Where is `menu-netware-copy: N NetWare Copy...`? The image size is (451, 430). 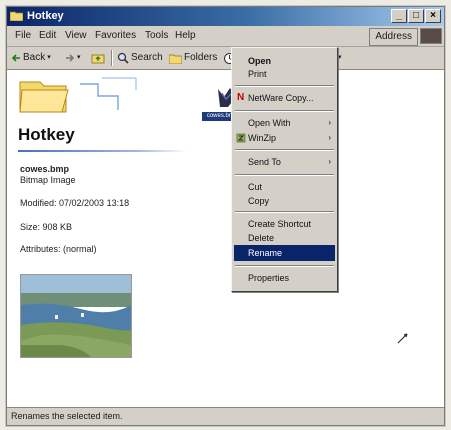 menu-netware-copy: N NetWare Copy... is located at coordinates (284, 98).